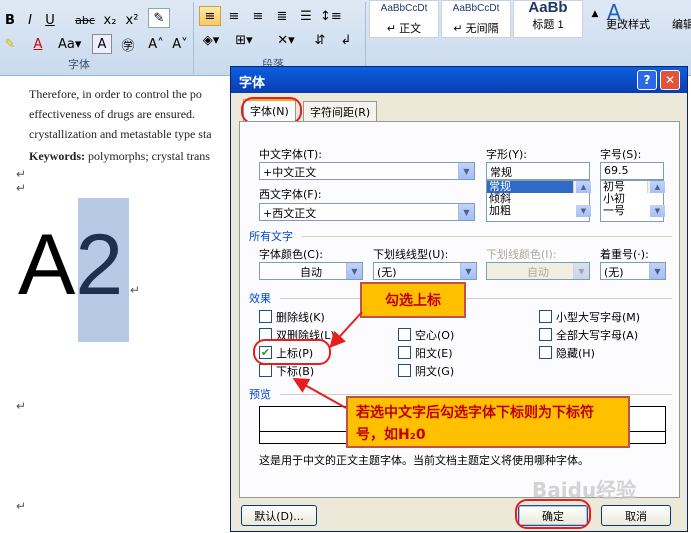 Image resolution: width=691 pixels, height=533 pixels. What do you see at coordinates (319, 393) in the screenshot?
I see `arrow-to-subscript` at bounding box center [319, 393].